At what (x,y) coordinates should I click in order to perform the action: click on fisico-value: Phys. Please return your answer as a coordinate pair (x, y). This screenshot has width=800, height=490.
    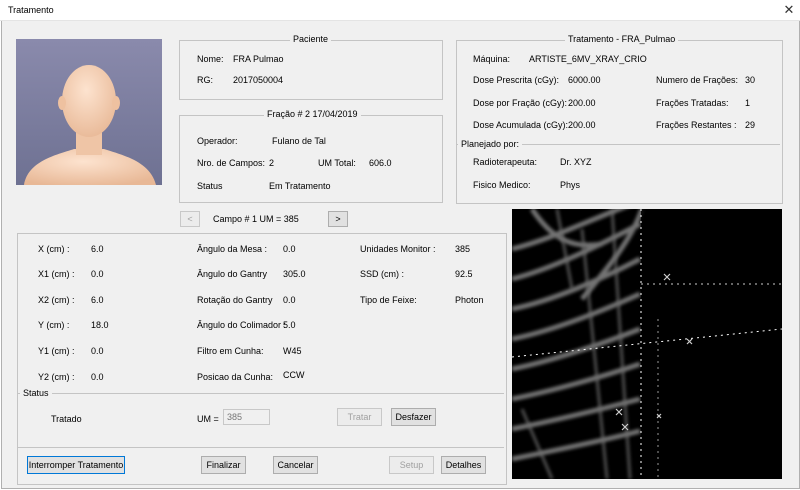
    Looking at the image, I should click on (570, 185).